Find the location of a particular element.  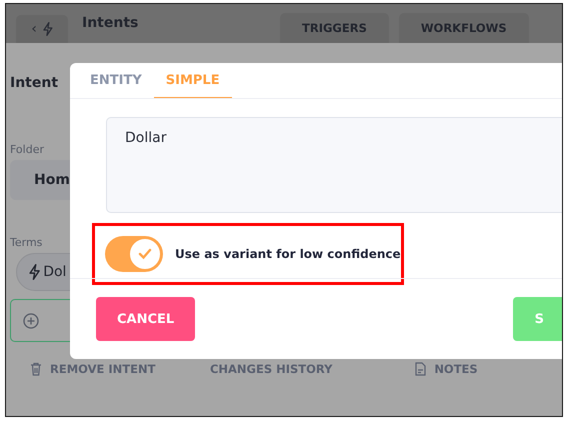

cancel-button: CANCEL is located at coordinates (146, 319).